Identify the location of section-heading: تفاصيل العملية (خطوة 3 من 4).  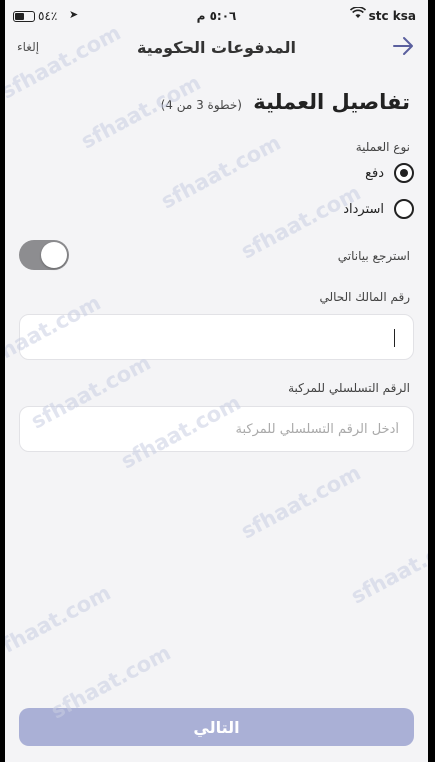
(285, 102).